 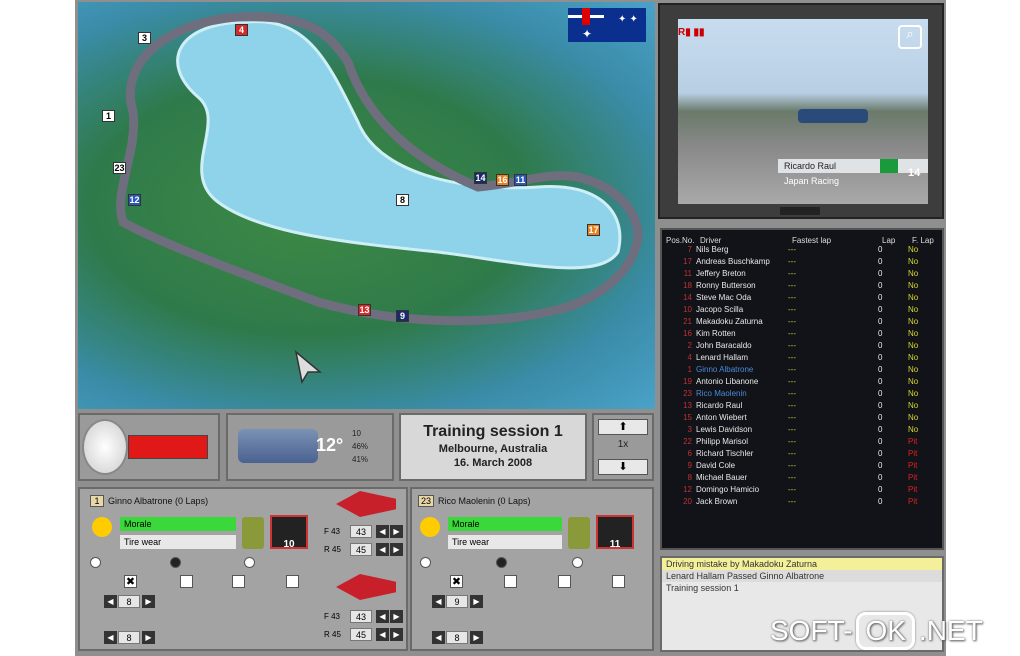 I want to click on car-marker: 11, so click(x=520, y=180).